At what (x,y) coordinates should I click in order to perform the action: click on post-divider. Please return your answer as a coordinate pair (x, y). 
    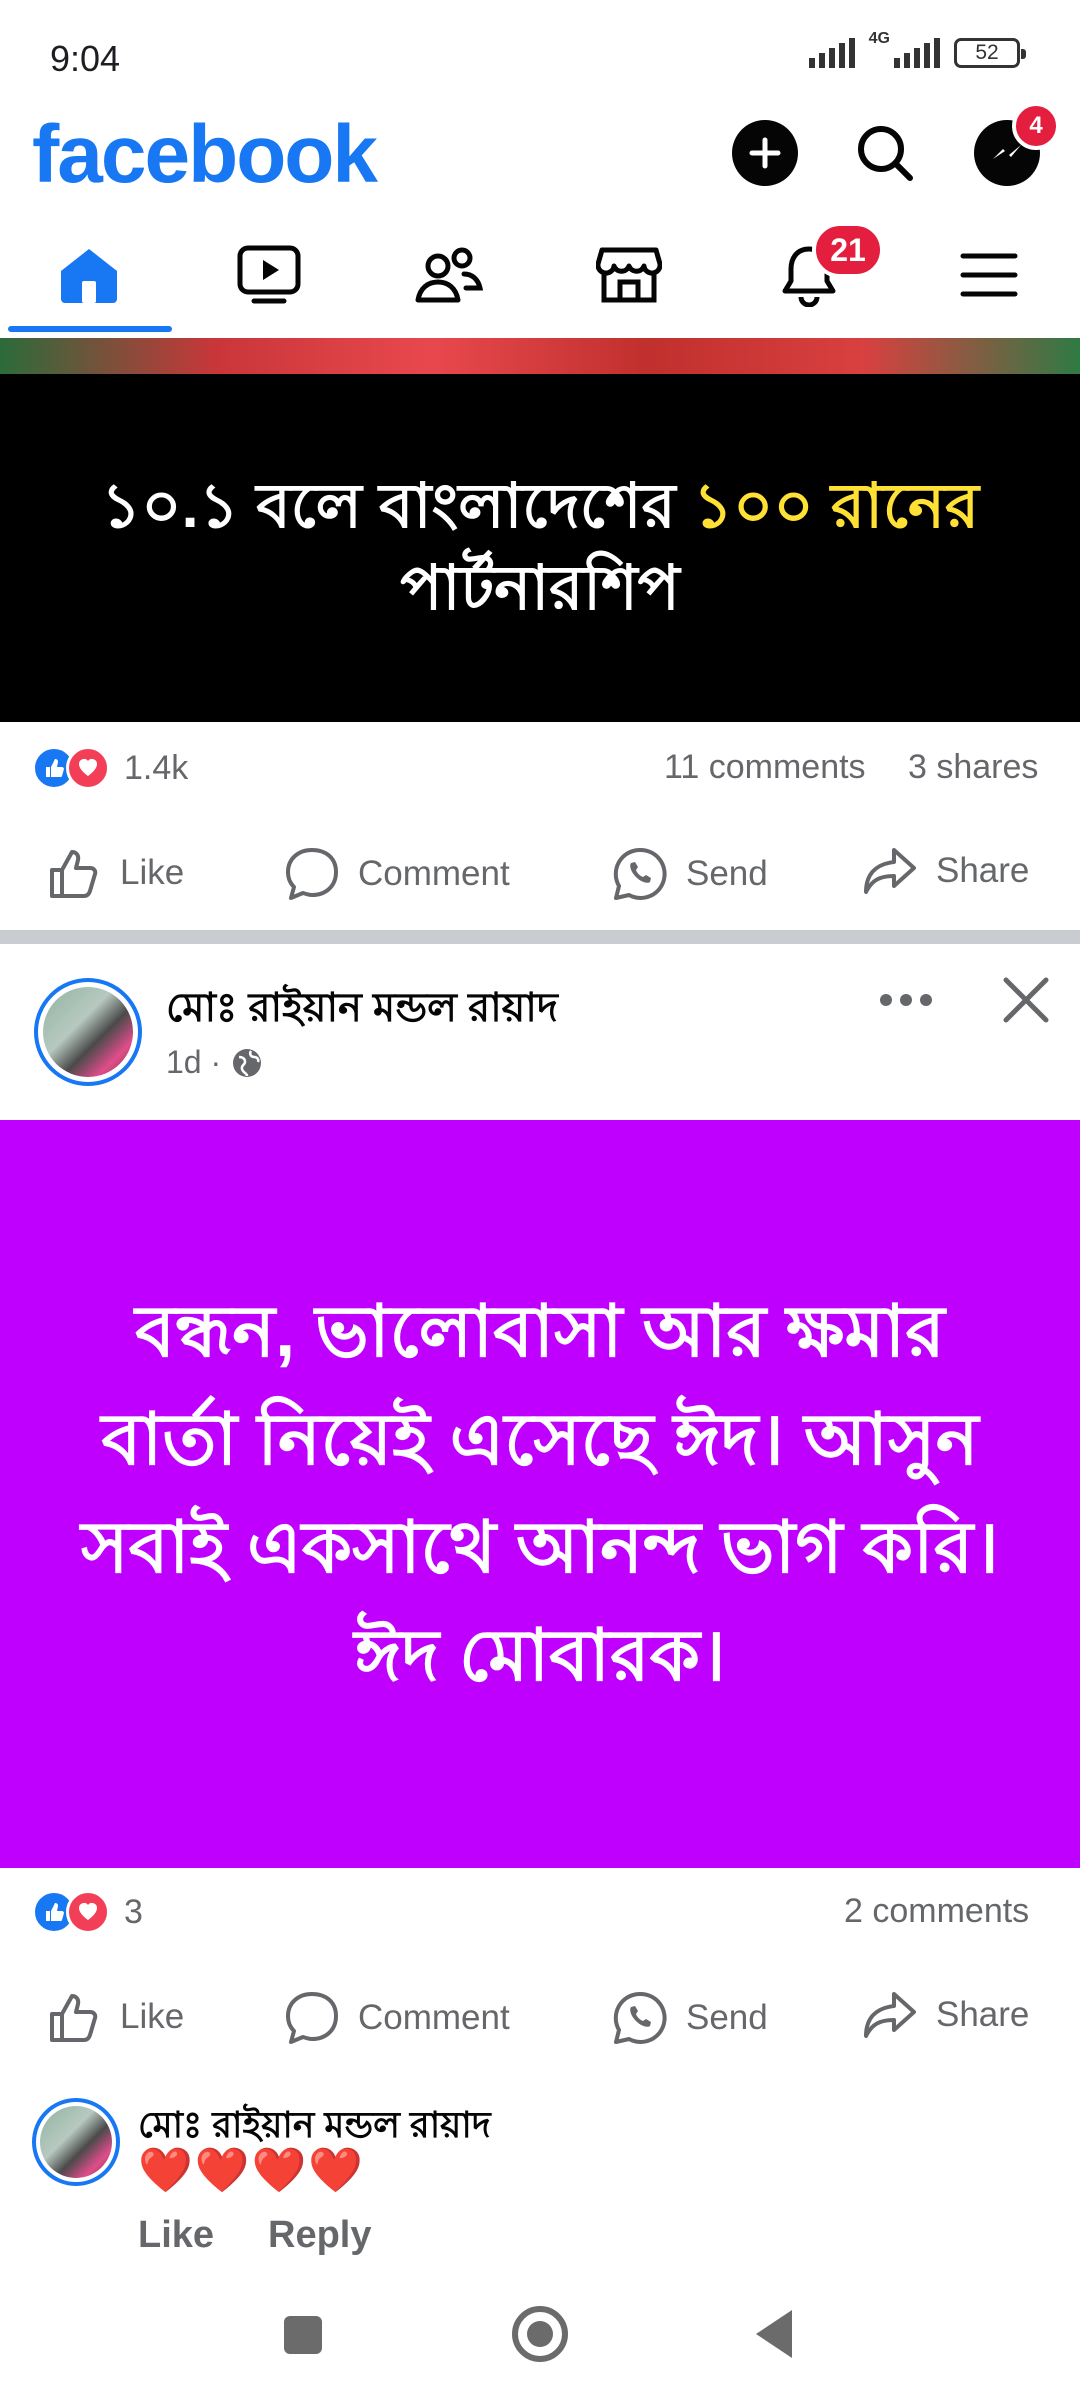
    Looking at the image, I should click on (540, 937).